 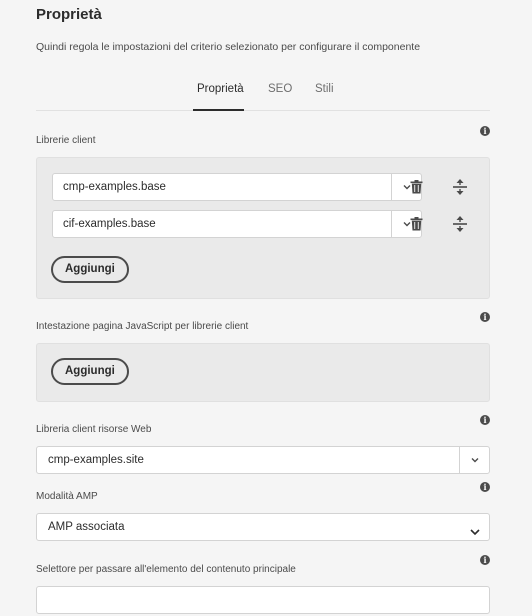 What do you see at coordinates (263, 600) in the screenshot?
I see `skip-selector-input` at bounding box center [263, 600].